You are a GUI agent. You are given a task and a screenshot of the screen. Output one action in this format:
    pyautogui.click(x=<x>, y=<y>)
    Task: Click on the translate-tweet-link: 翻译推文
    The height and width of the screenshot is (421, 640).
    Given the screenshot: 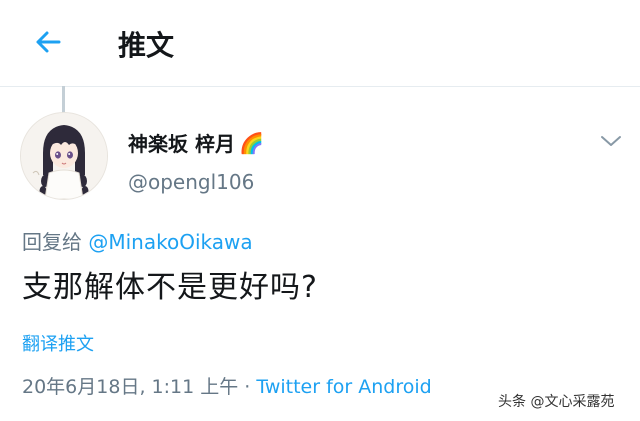 What is the action you would take?
    pyautogui.click(x=58, y=343)
    